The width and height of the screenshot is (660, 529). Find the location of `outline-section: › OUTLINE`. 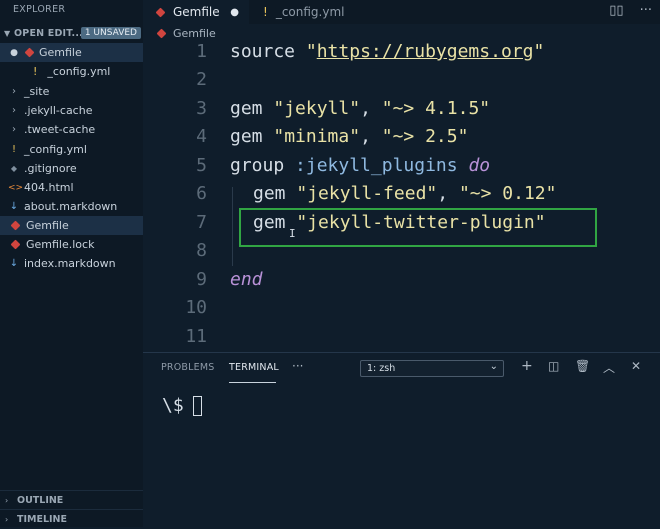

outline-section: › OUTLINE is located at coordinates (71, 500).